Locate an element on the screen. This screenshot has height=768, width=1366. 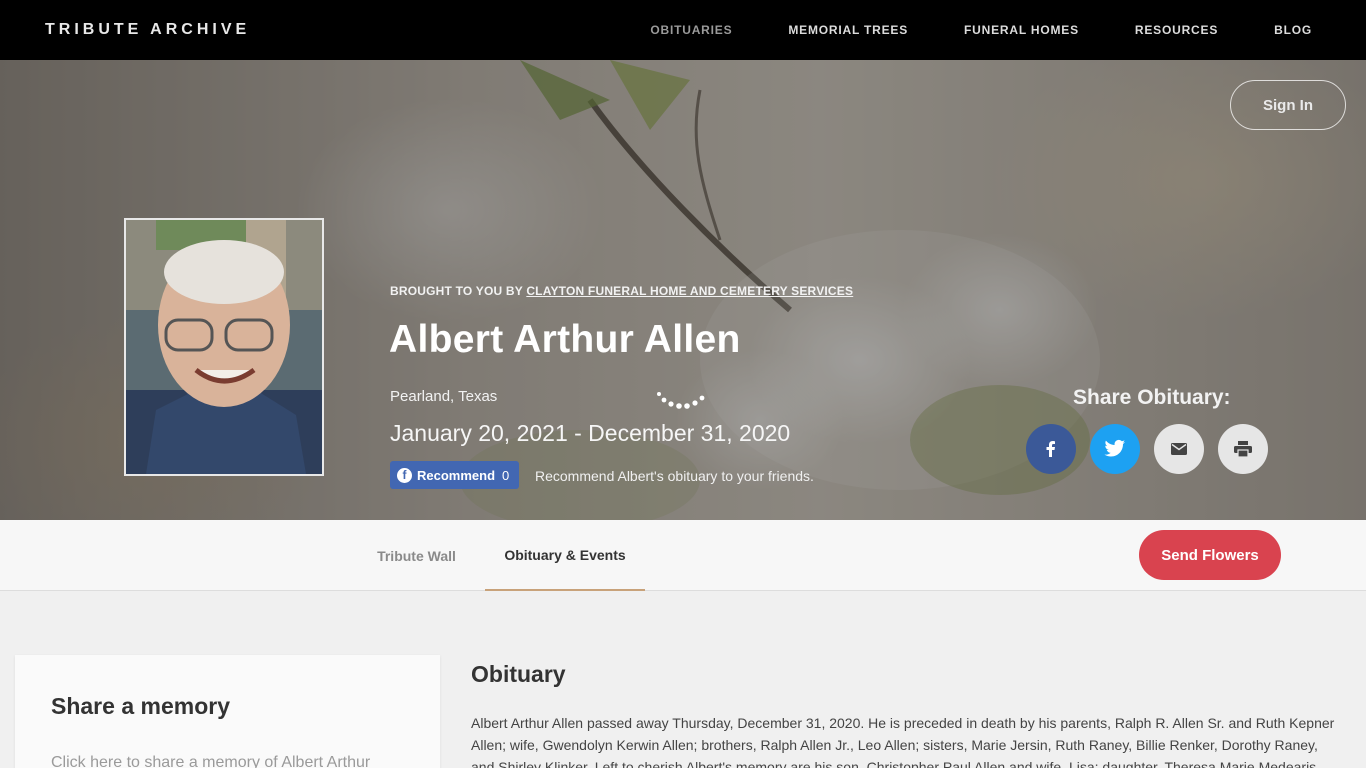
print-icon is located at coordinates (1243, 449).